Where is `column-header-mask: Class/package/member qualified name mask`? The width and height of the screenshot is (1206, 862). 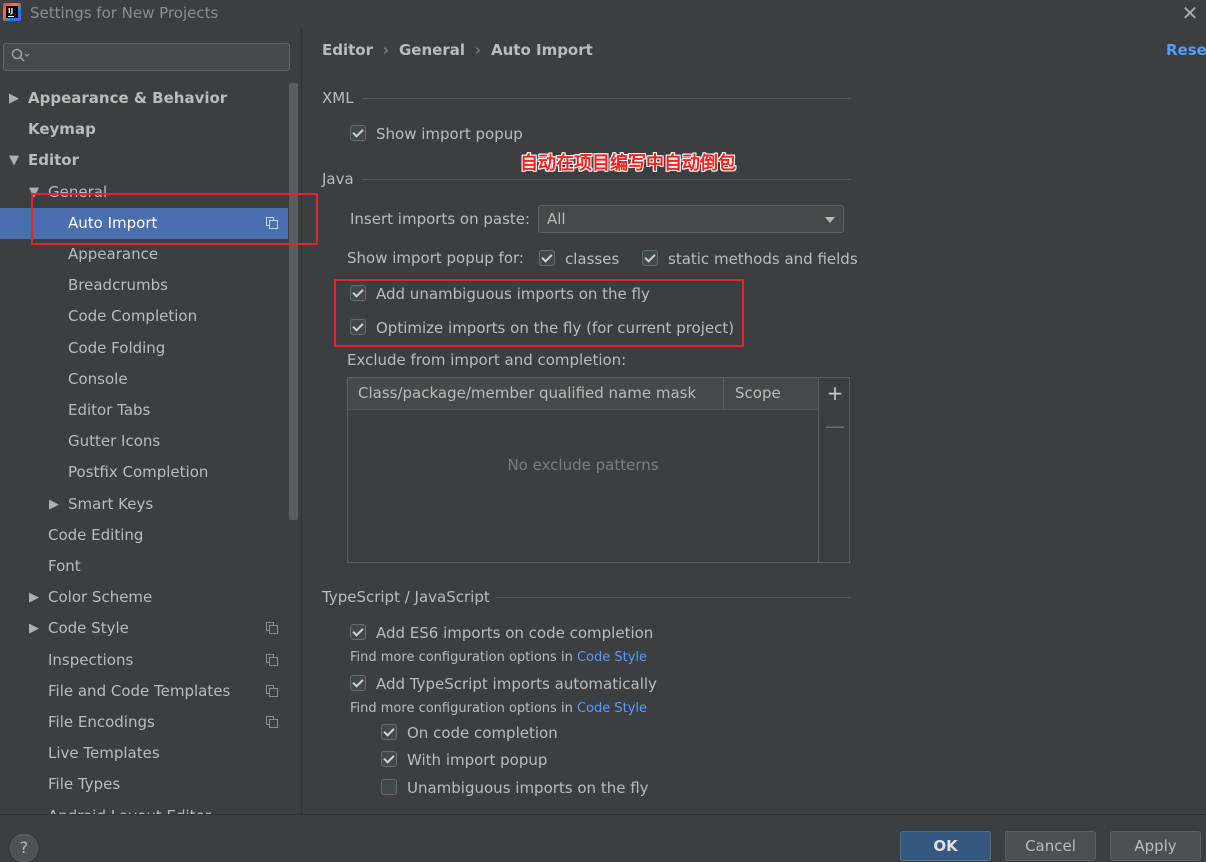 column-header-mask: Class/package/member qualified name mask is located at coordinates (527, 393).